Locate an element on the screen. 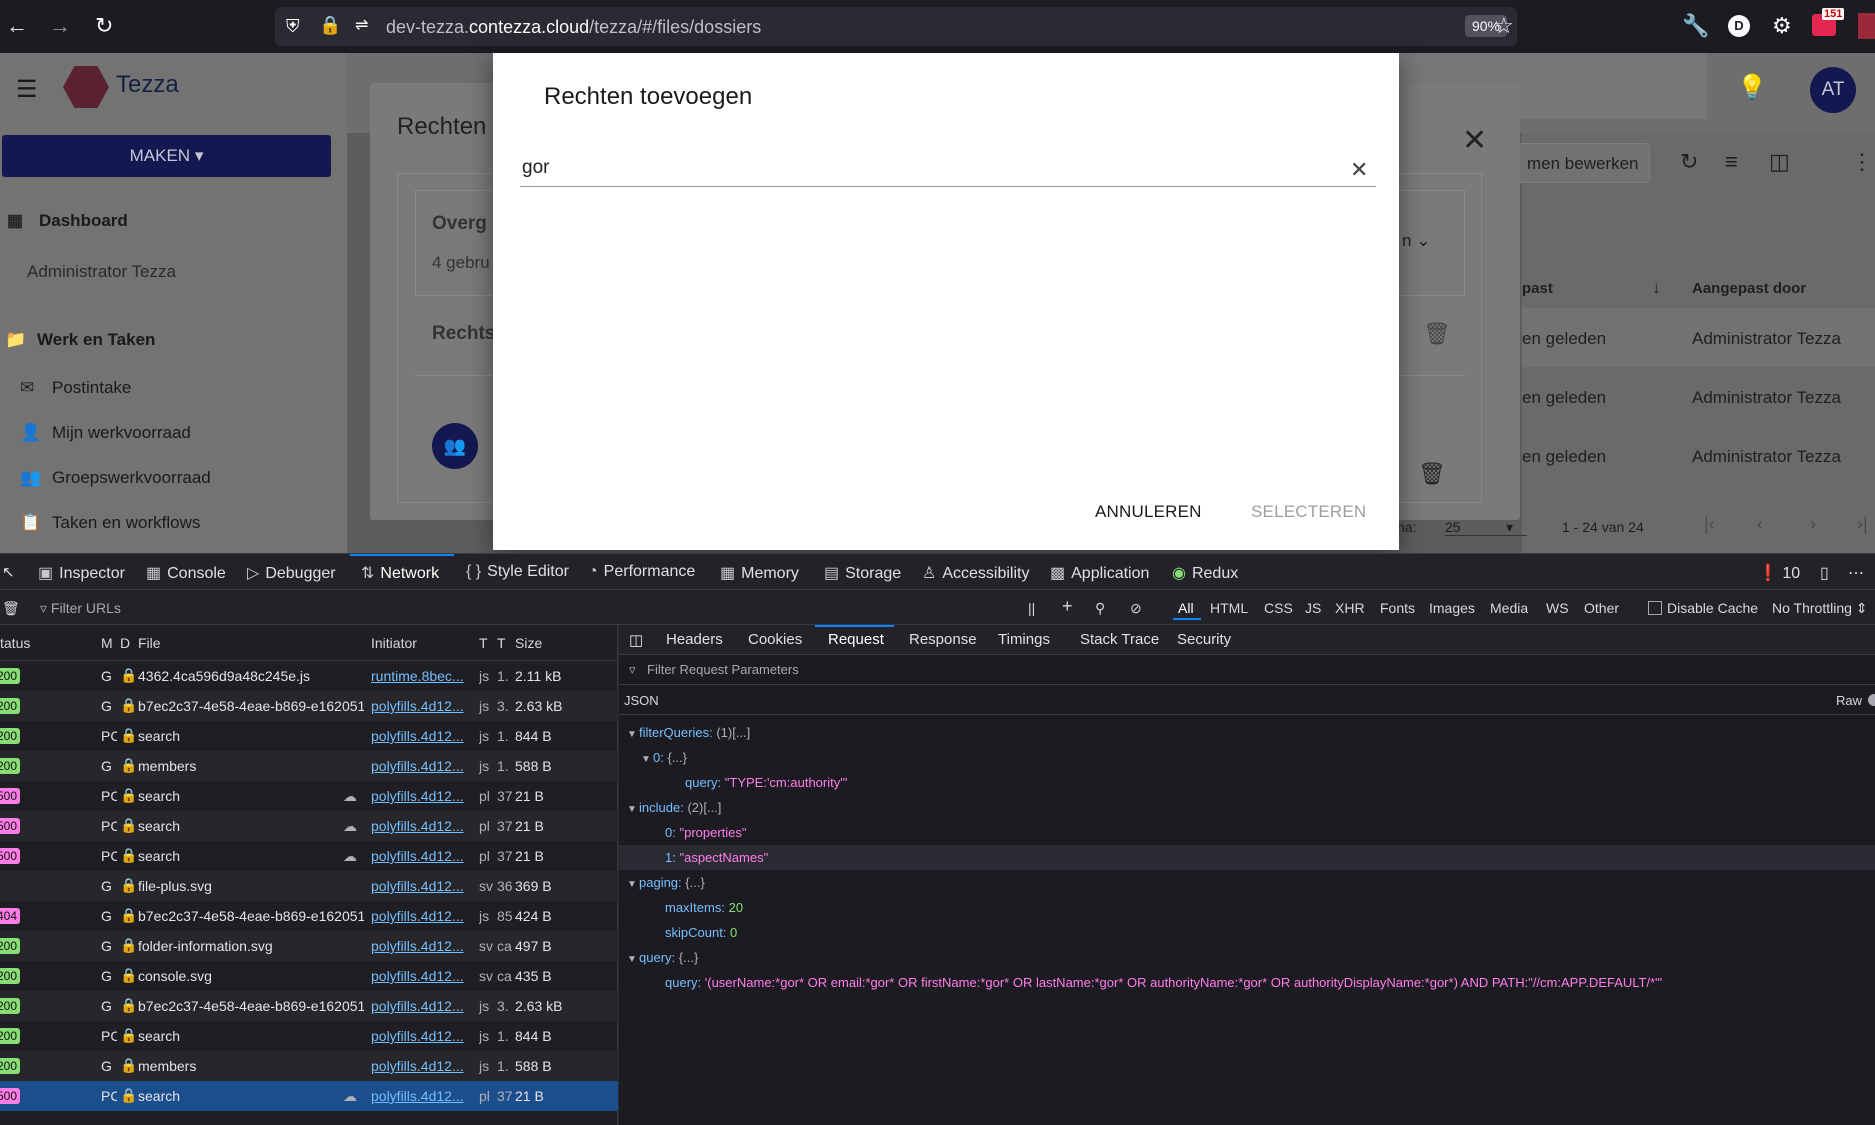  dropdown-tail: n ⌄ is located at coordinates (1416, 241).